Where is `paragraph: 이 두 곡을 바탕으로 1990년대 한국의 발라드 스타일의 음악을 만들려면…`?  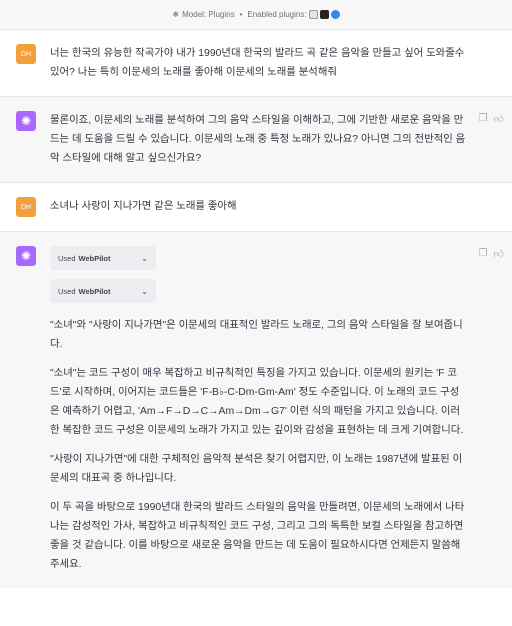
paragraph: 이 두 곡을 바탕으로 1990년대 한국의 발라드 스타일의 음악을 만들려면… is located at coordinates (257, 536).